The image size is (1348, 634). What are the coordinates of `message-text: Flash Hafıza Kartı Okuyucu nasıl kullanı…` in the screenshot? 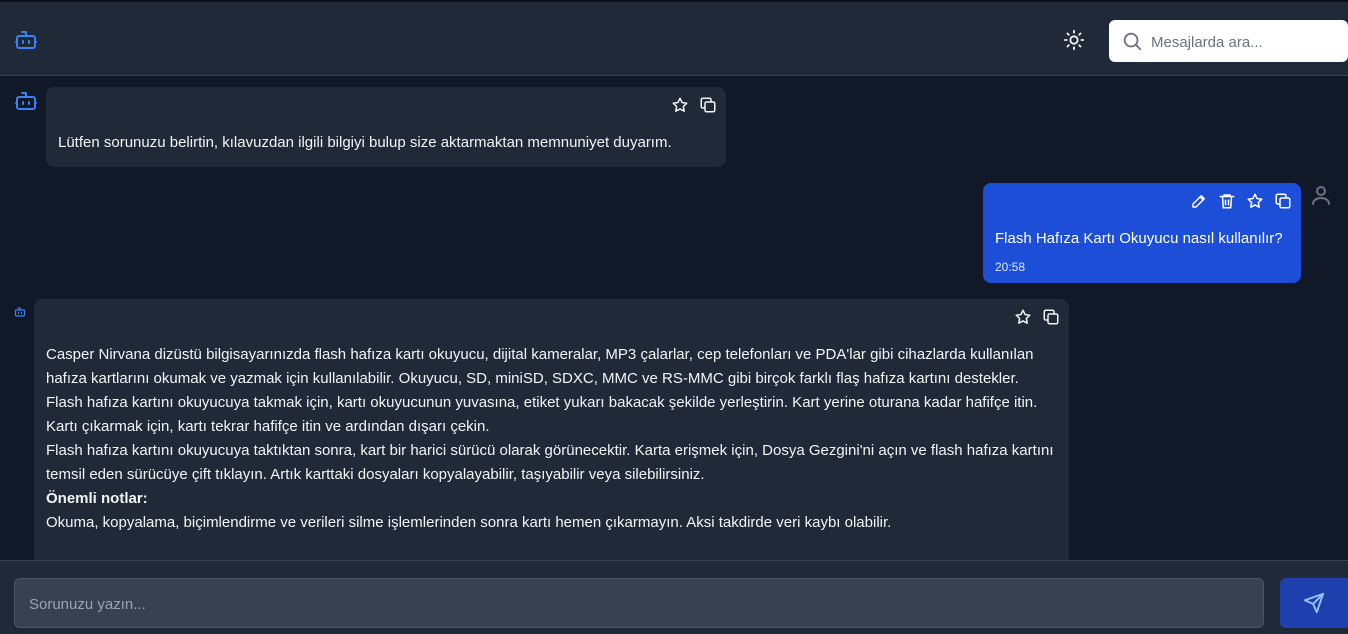 It's located at (1139, 238).